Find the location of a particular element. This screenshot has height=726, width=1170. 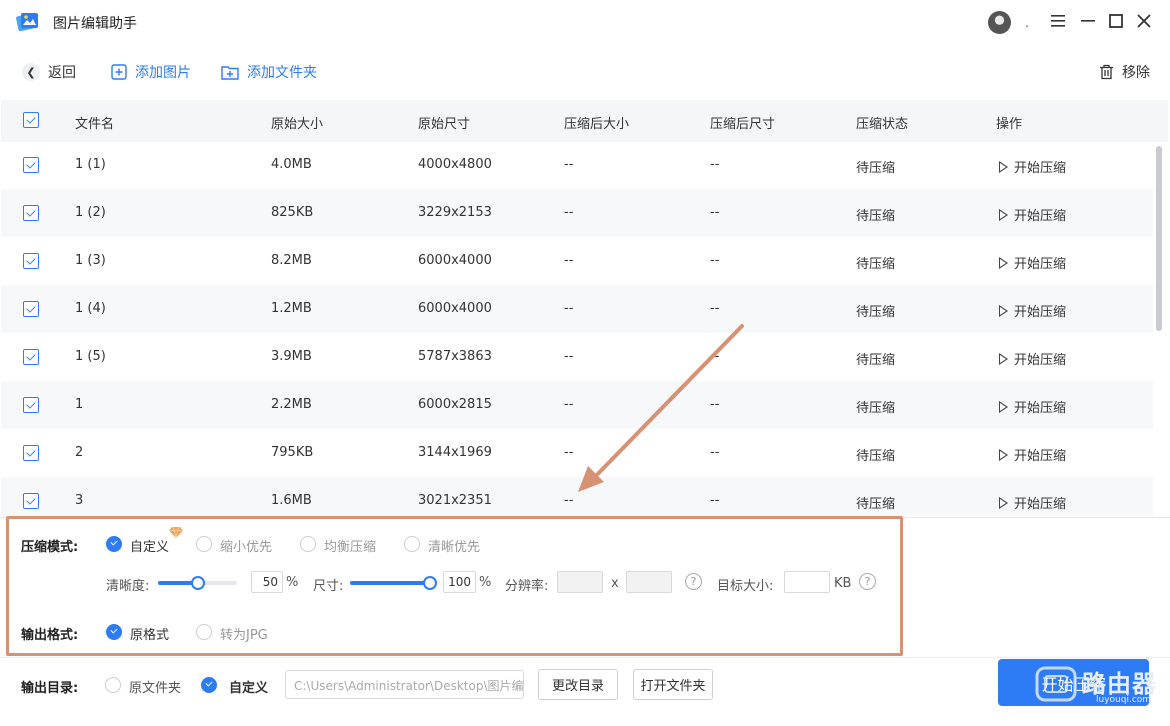

header-original-dims: 原始尺寸 is located at coordinates (444, 122).